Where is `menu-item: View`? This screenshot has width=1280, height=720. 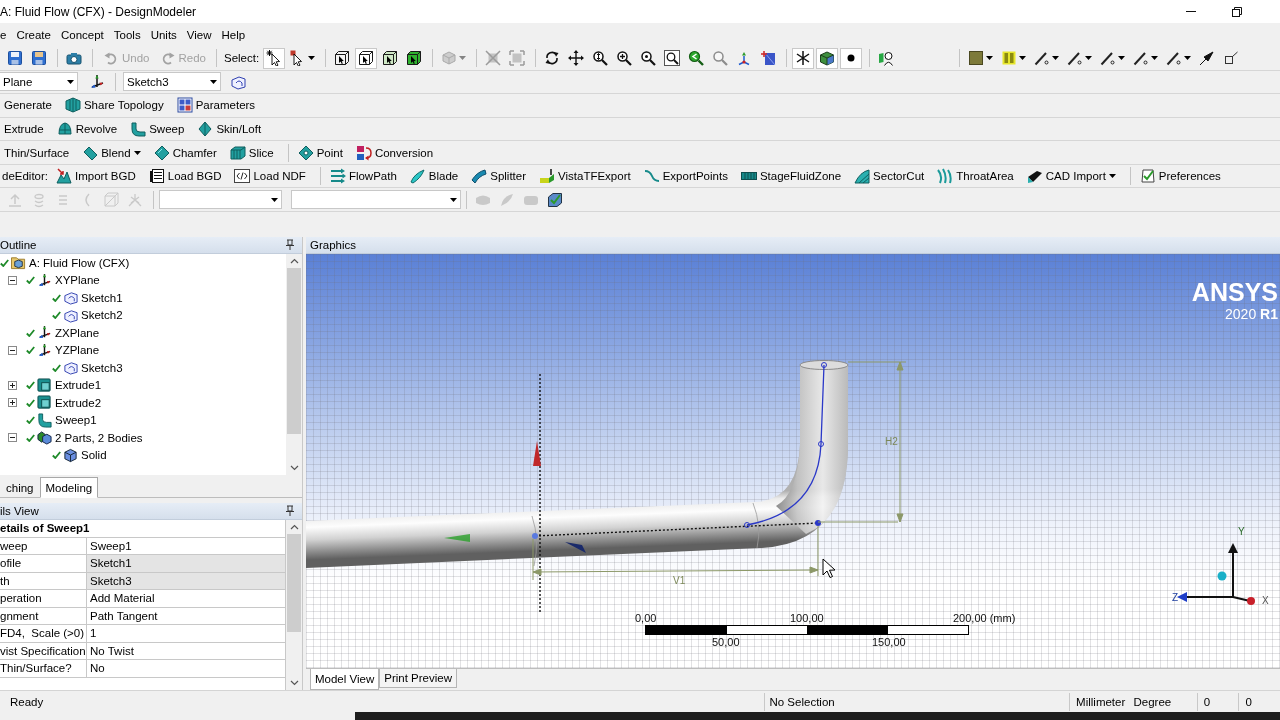 menu-item: View is located at coordinates (199, 35).